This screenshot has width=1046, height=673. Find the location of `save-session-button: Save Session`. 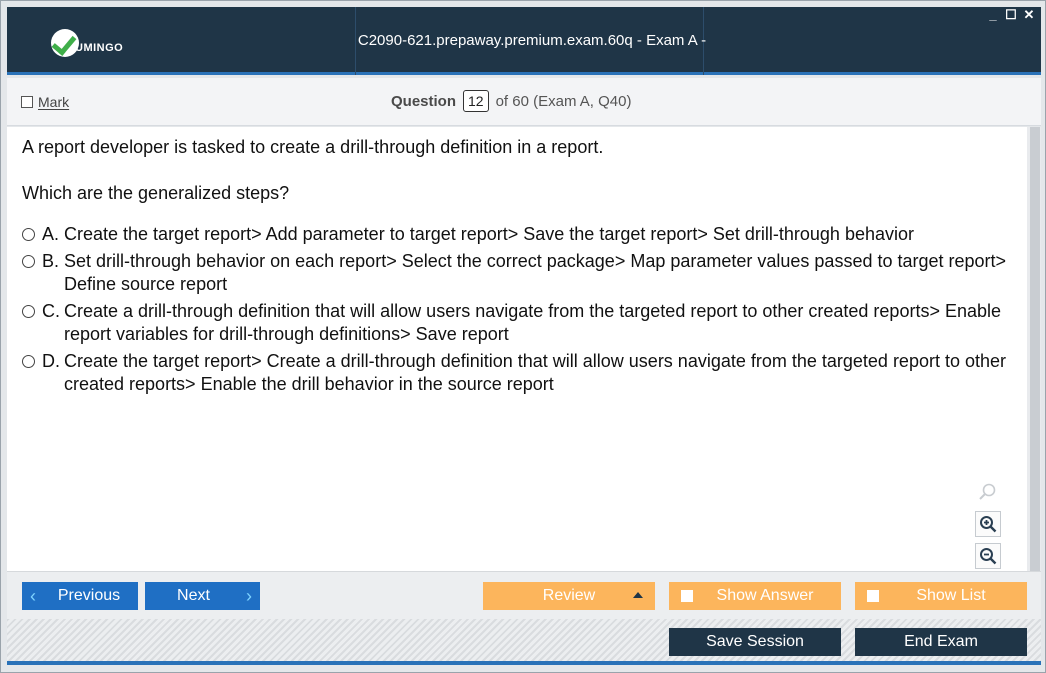

save-session-button: Save Session is located at coordinates (755, 642).